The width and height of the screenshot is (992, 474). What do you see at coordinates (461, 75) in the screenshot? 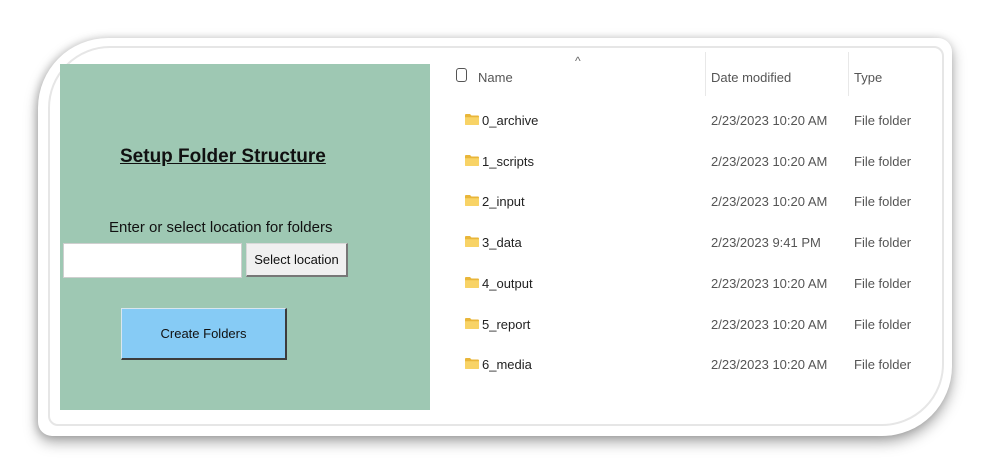
I see `select-all-checkbox` at bounding box center [461, 75].